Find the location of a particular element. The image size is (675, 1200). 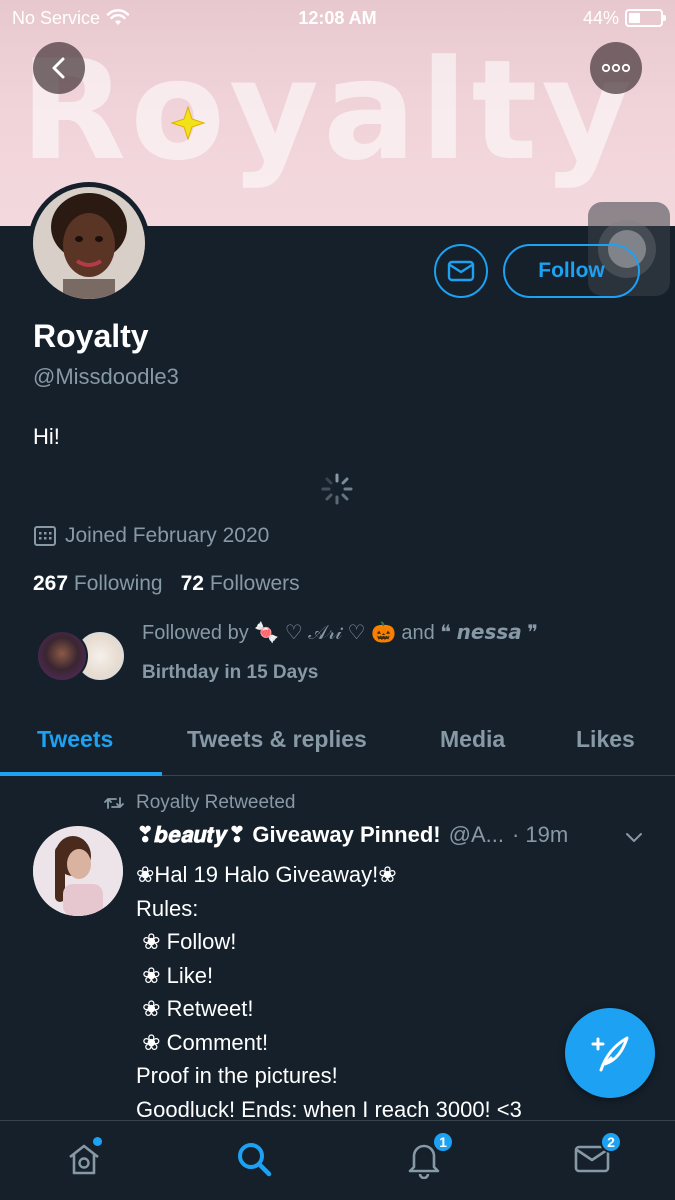

followers-count-link: 72 Followers is located at coordinates (240, 584).